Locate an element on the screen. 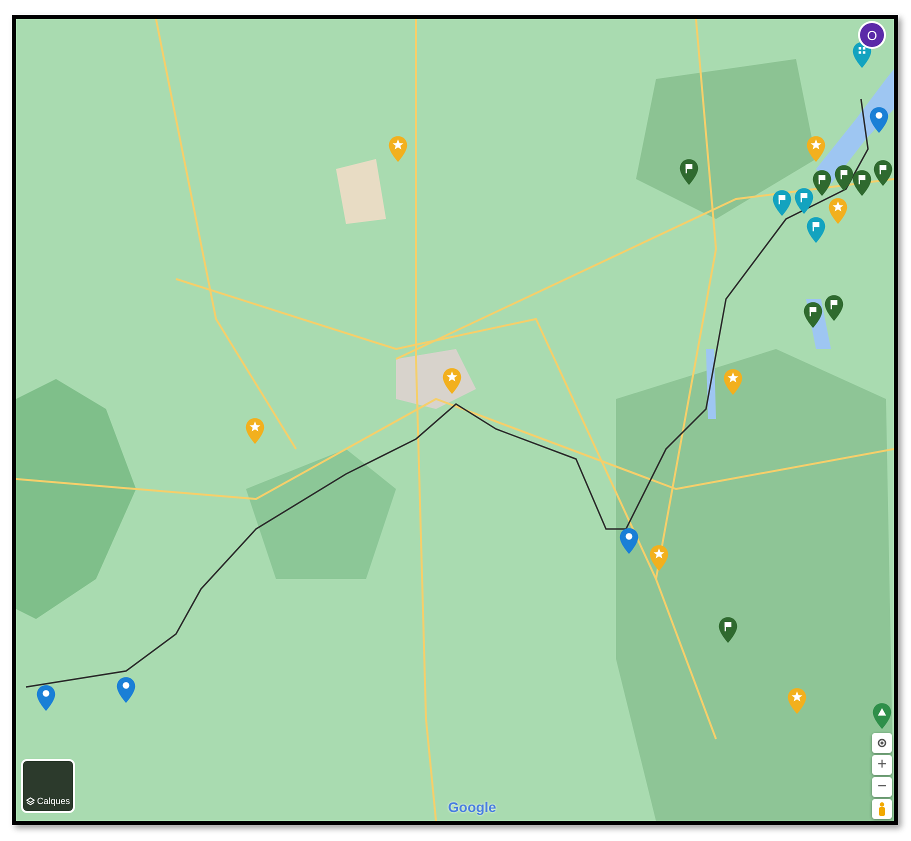 The width and height of the screenshot is (911, 841). farmland-area is located at coordinates (361, 191).